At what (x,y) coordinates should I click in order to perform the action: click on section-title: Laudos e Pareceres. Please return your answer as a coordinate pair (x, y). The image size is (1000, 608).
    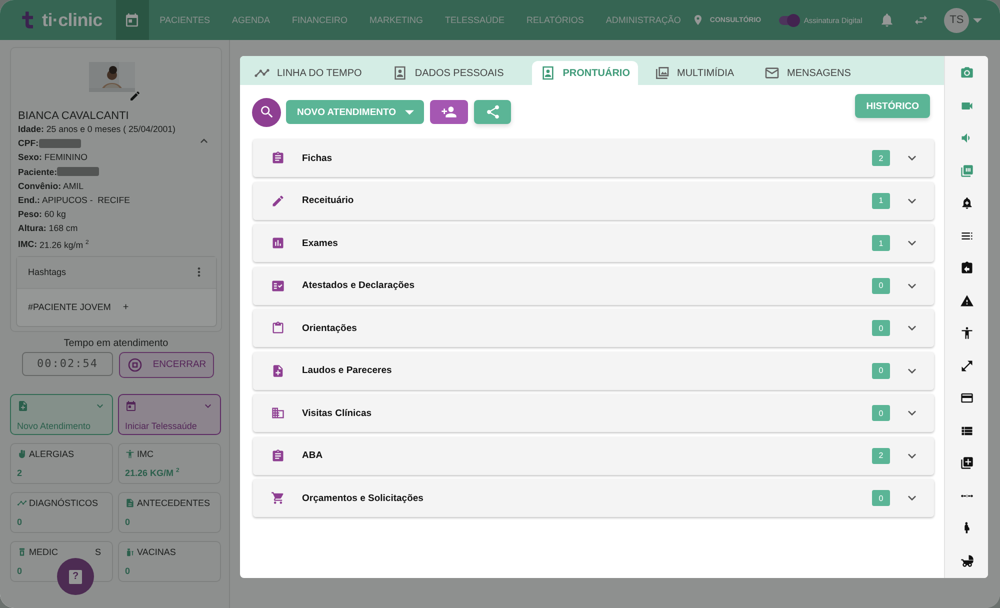
    Looking at the image, I should click on (347, 370).